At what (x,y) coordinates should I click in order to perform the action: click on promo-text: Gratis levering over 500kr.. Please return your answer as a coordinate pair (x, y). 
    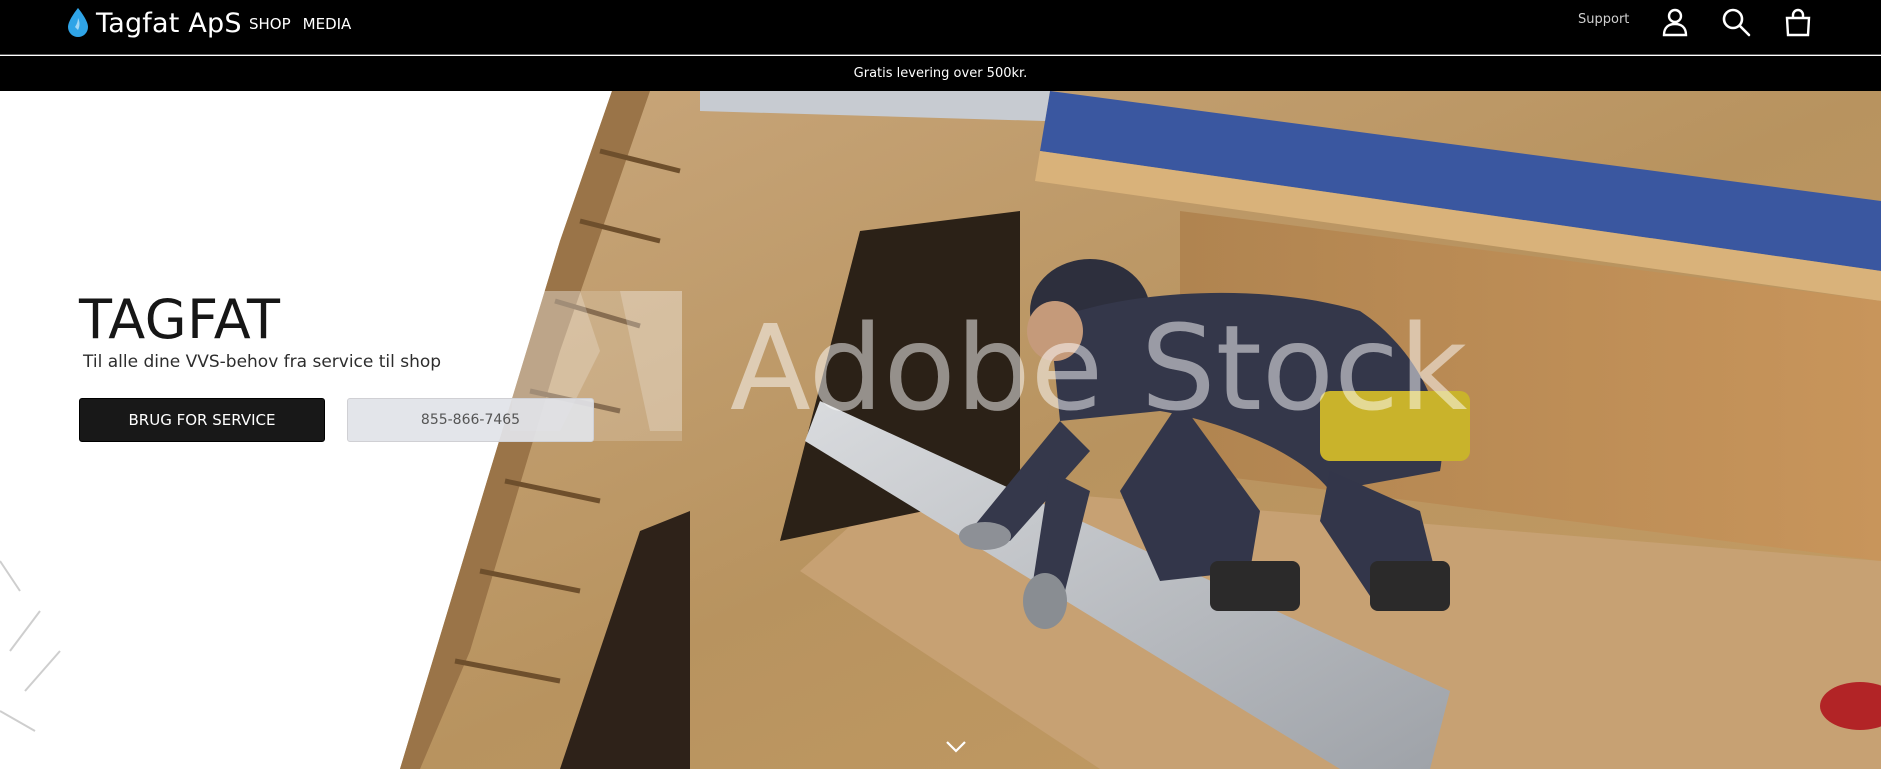
    Looking at the image, I should click on (940, 73).